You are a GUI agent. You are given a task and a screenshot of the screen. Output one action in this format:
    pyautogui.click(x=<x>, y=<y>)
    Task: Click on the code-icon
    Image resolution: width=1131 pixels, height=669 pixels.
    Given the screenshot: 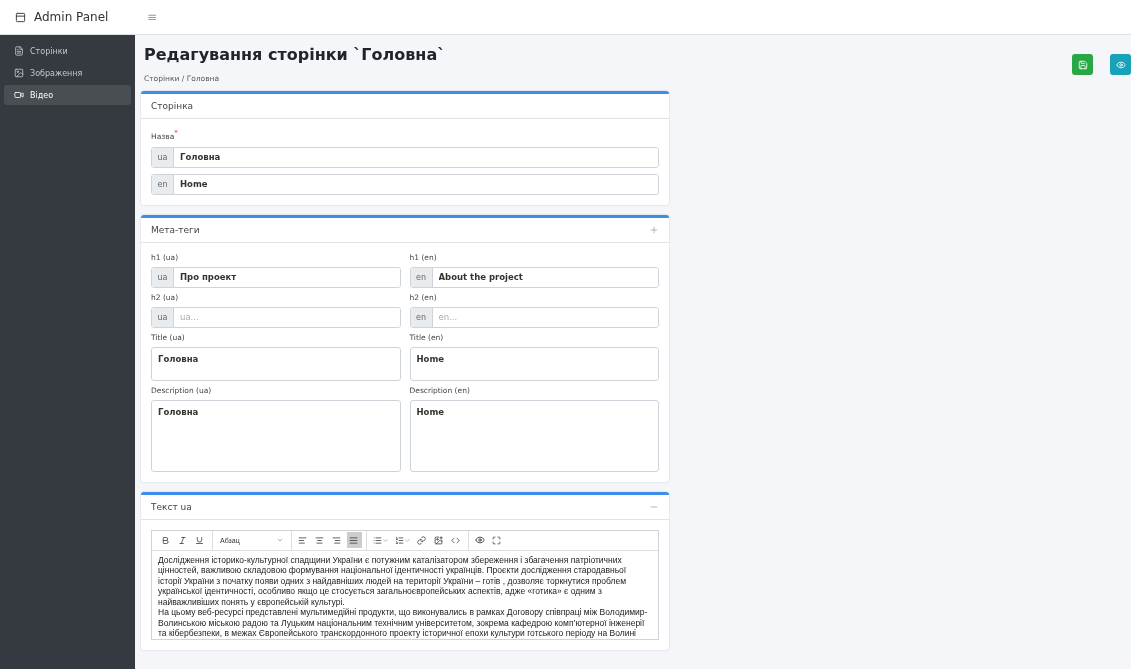 What is the action you would take?
    pyautogui.click(x=455, y=540)
    